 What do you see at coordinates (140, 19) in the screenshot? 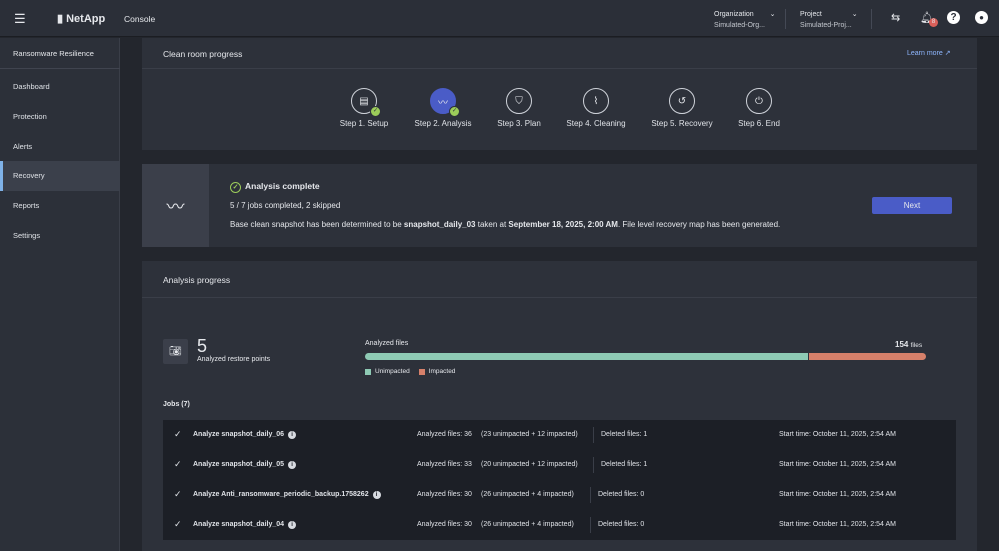
I see `app-name: Console` at bounding box center [140, 19].